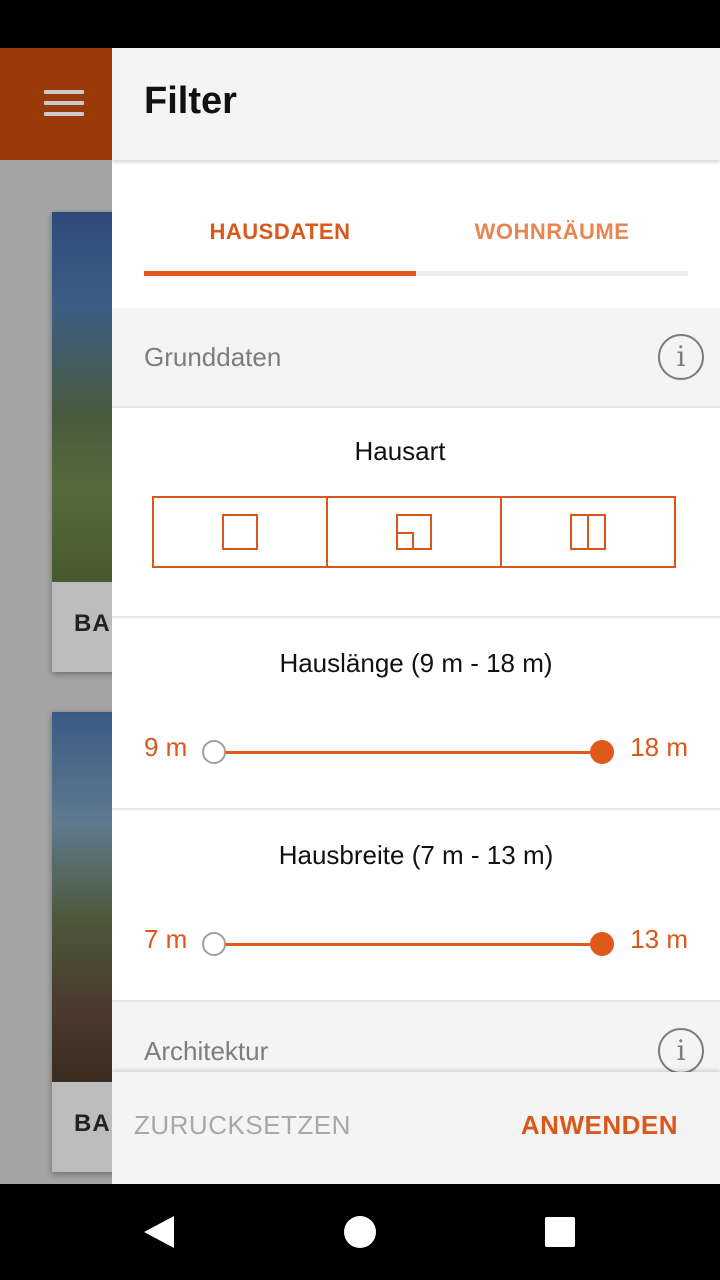 The width and height of the screenshot is (720, 1280). What do you see at coordinates (206, 1051) in the screenshot?
I see `section-label: Architektur` at bounding box center [206, 1051].